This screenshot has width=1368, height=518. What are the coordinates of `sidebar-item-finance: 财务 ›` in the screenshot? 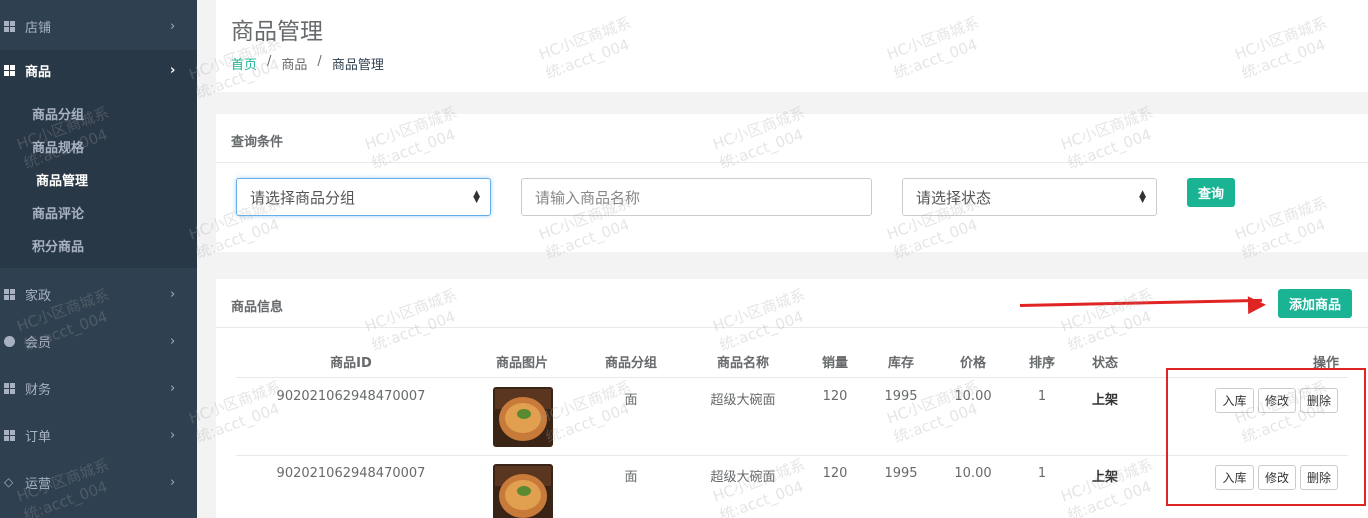 It's located at (98, 388).